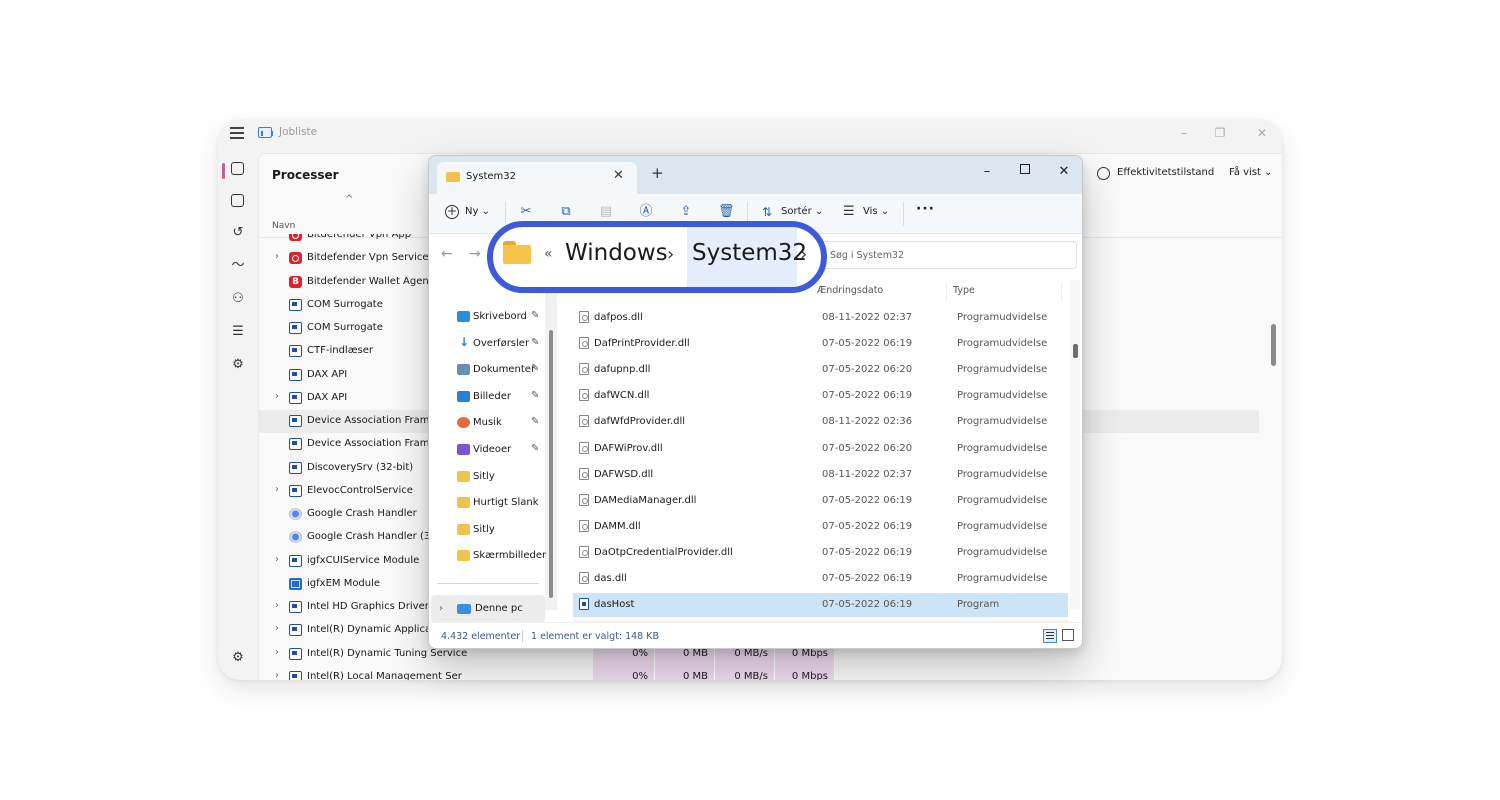 This screenshot has height=800, width=1500. What do you see at coordinates (491, 344) in the screenshot?
I see `nav-item: Overførsler✎` at bounding box center [491, 344].